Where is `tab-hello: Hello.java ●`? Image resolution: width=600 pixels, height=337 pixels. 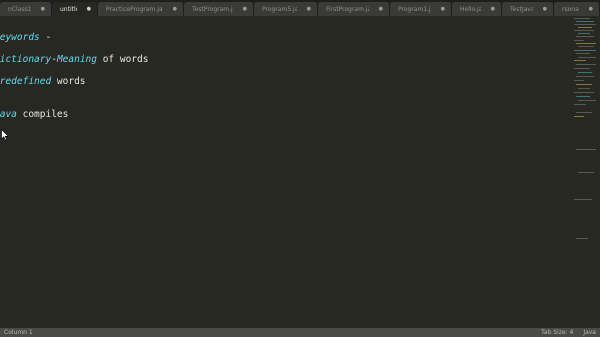
tab-hello: Hello.java ● is located at coordinates (477, 9).